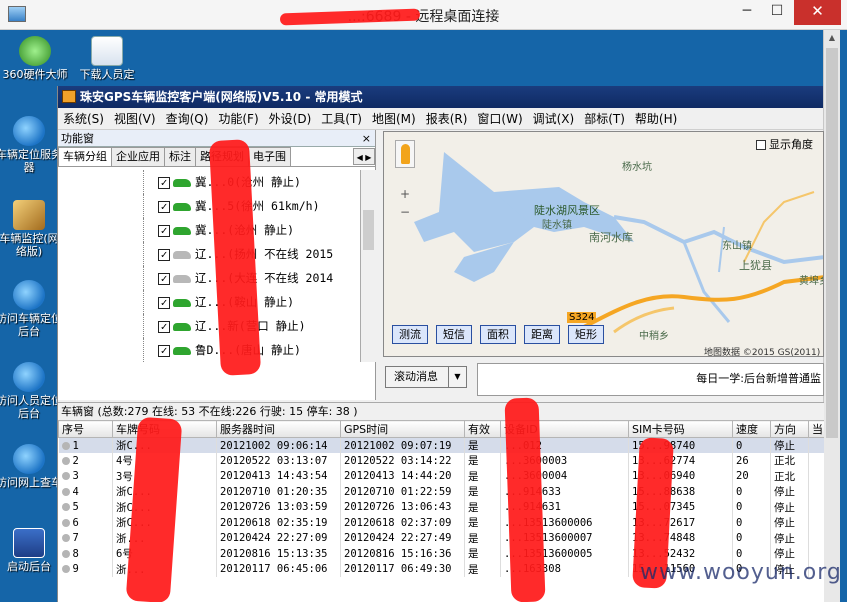  What do you see at coordinates (69, 96) in the screenshot?
I see `app-logo-icon` at bounding box center [69, 96].